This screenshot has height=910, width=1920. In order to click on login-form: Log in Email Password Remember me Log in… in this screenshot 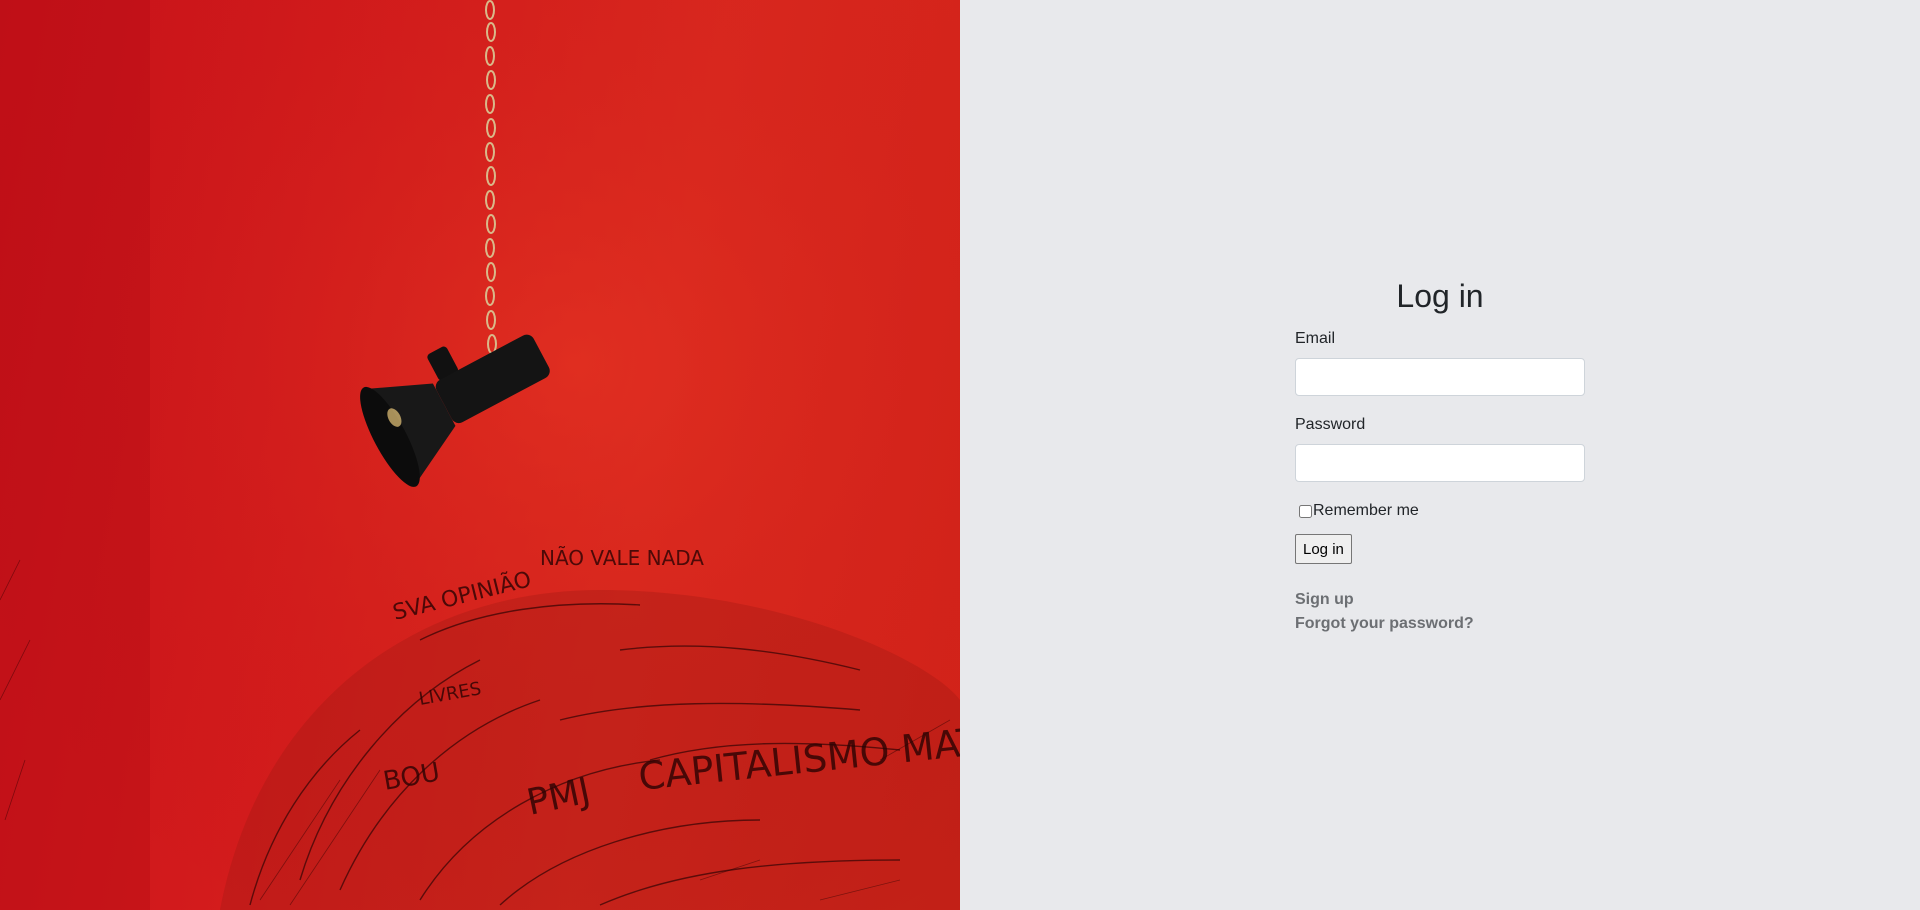, I will do `click(1440, 455)`.